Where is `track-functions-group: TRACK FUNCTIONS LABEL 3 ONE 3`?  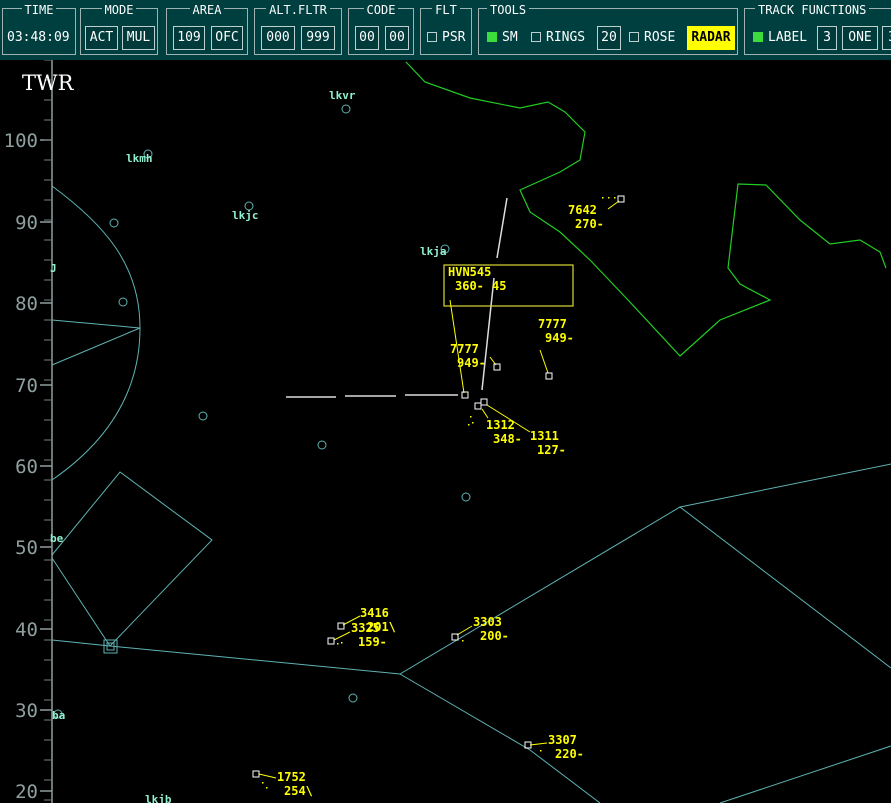
track-functions-group: TRACK FUNCTIONS LABEL 3 ONE 3 is located at coordinates (817, 29).